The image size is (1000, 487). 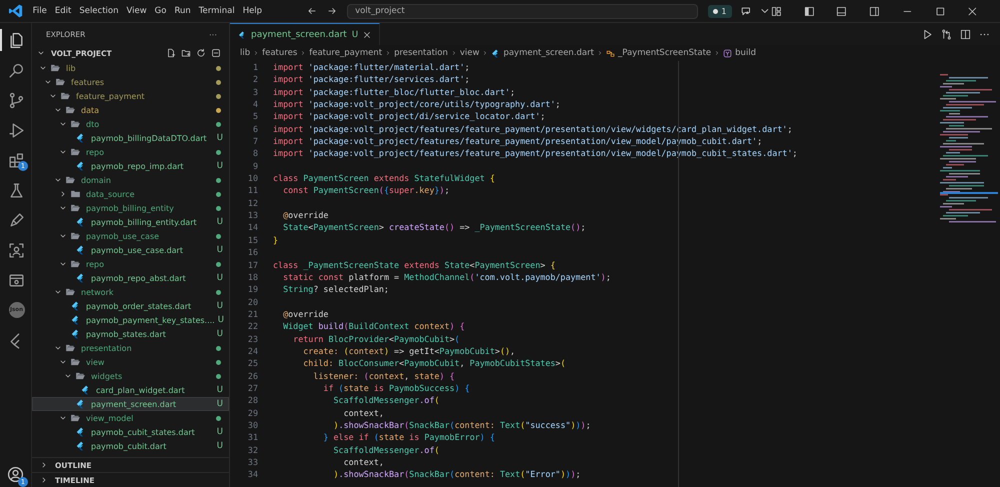 I want to click on code-line: import 'package:volt_project/core/utils/typography.dart';, so click(x=416, y=104).